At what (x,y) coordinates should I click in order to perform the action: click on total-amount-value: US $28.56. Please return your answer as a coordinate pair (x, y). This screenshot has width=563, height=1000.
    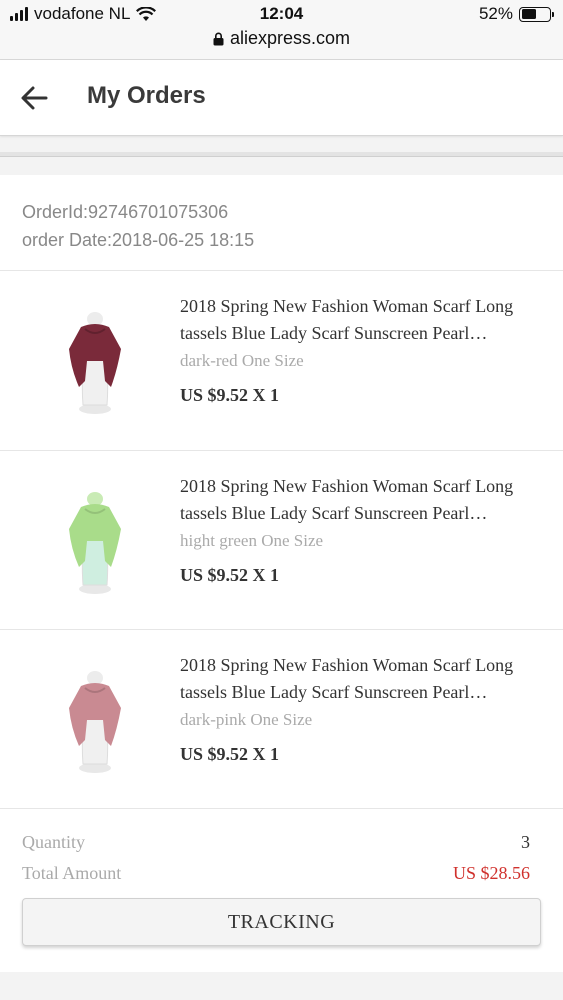
    Looking at the image, I should click on (491, 873).